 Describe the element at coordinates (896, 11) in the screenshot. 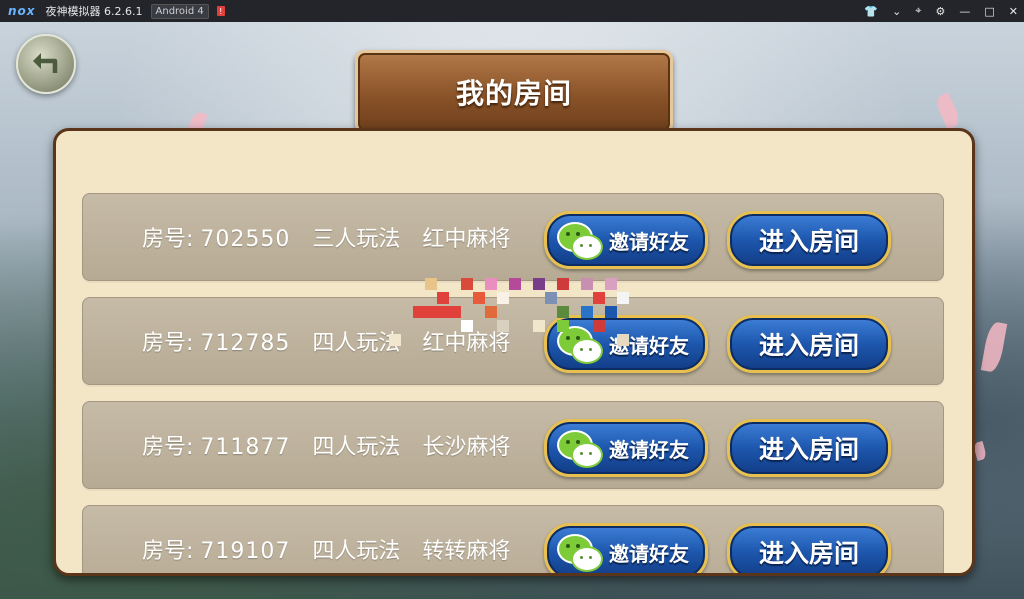

I see `chevron-down-icon: ⌄` at that location.